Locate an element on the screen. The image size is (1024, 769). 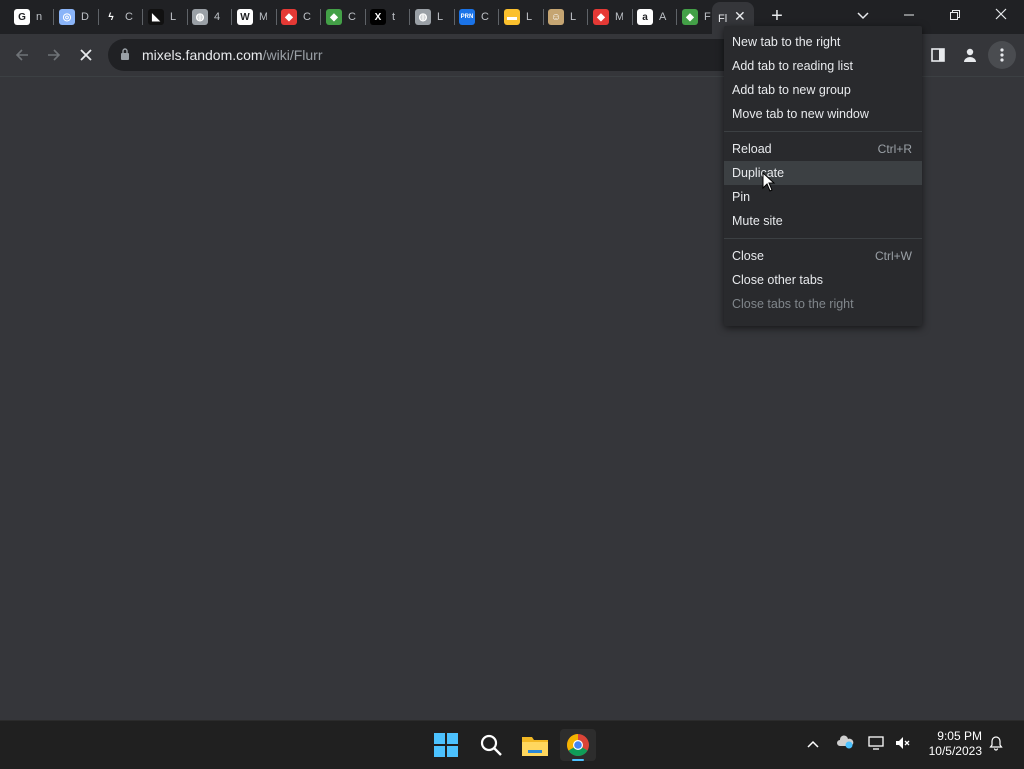
tab-item: Xt is located at coordinates (385, 17).